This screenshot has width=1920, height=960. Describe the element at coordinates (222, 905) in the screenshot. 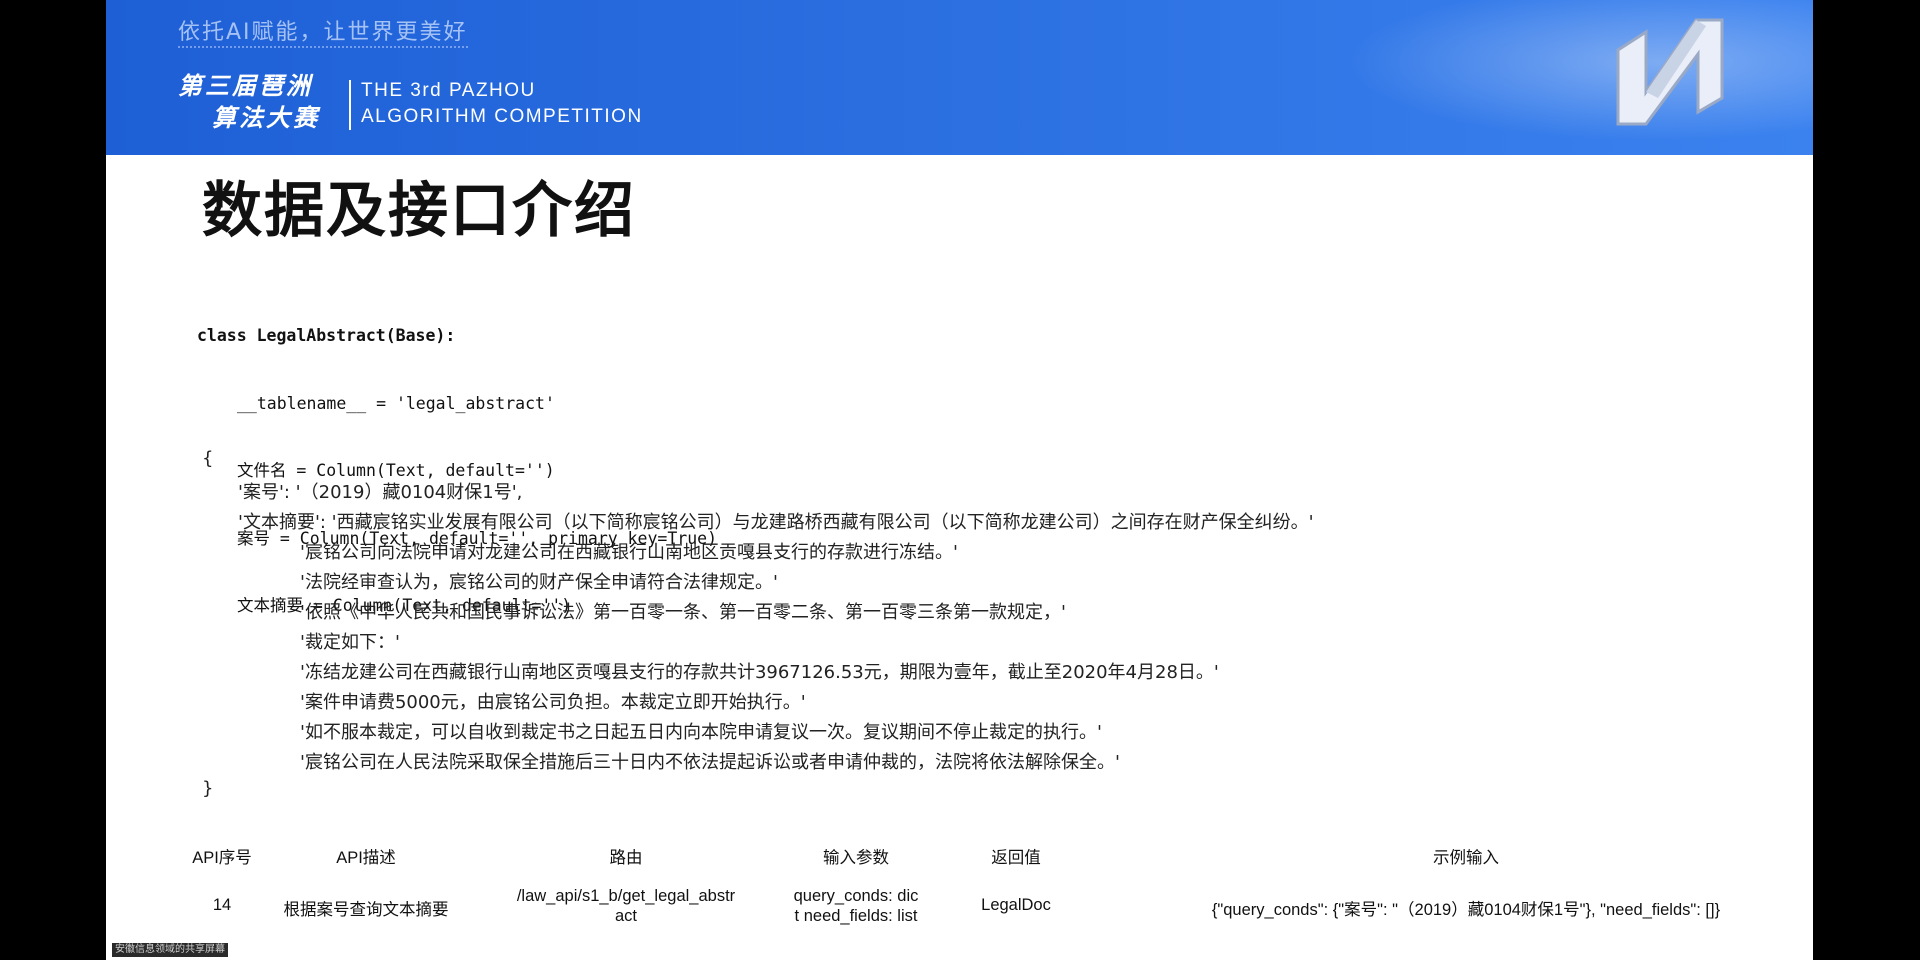

I see `table-cell-api-id: 14` at that location.